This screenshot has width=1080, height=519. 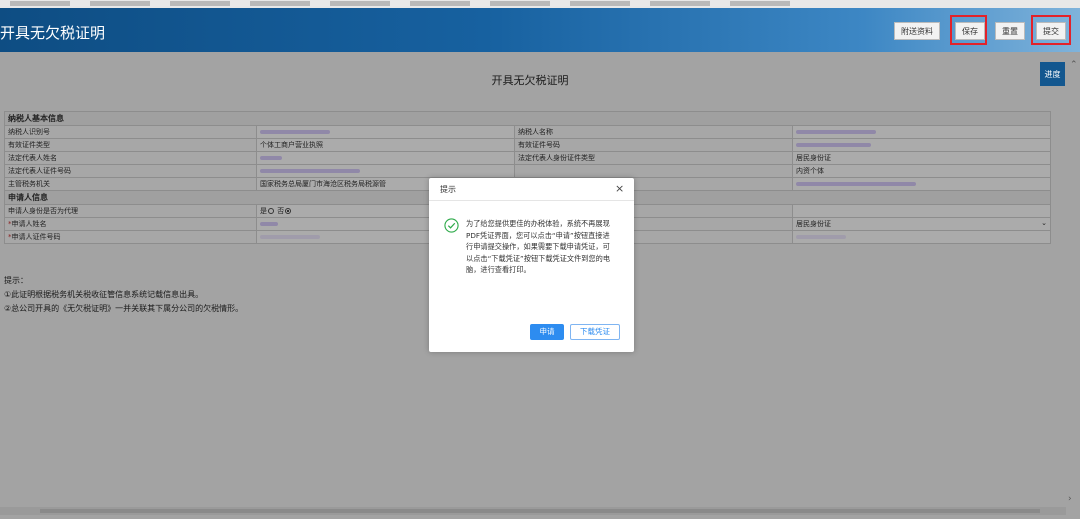 What do you see at coordinates (540, 511) in the screenshot?
I see `scrollbar-thumb` at bounding box center [540, 511].